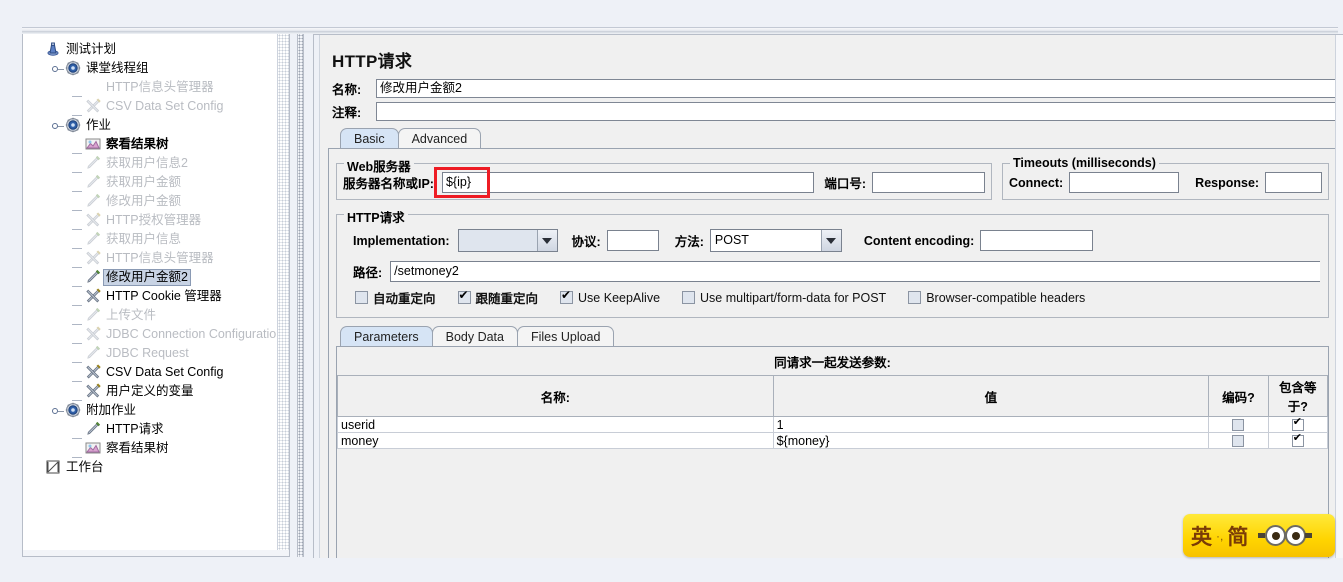  What do you see at coordinates (991, 440) in the screenshot?
I see `param-value-cell: ${money}` at bounding box center [991, 440].